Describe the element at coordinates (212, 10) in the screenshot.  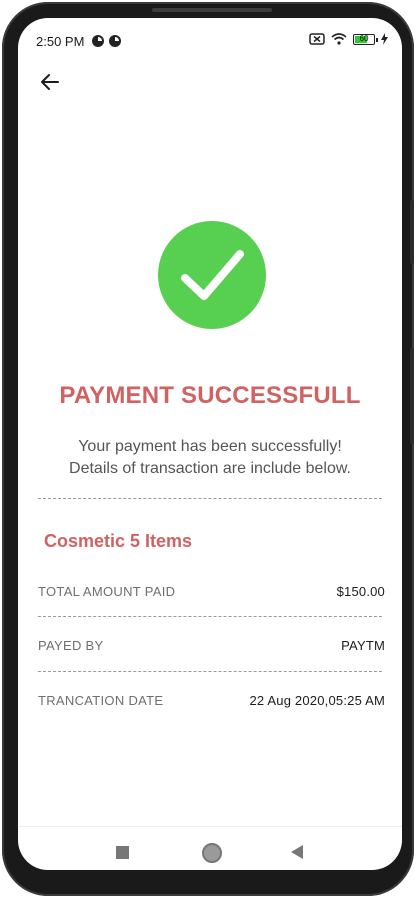
I see `earpiece-speaker` at that location.